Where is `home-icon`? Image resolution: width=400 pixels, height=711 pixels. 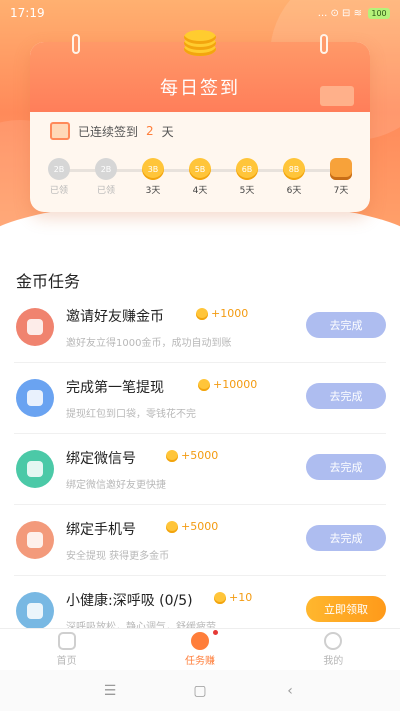 home-icon is located at coordinates (66, 641).